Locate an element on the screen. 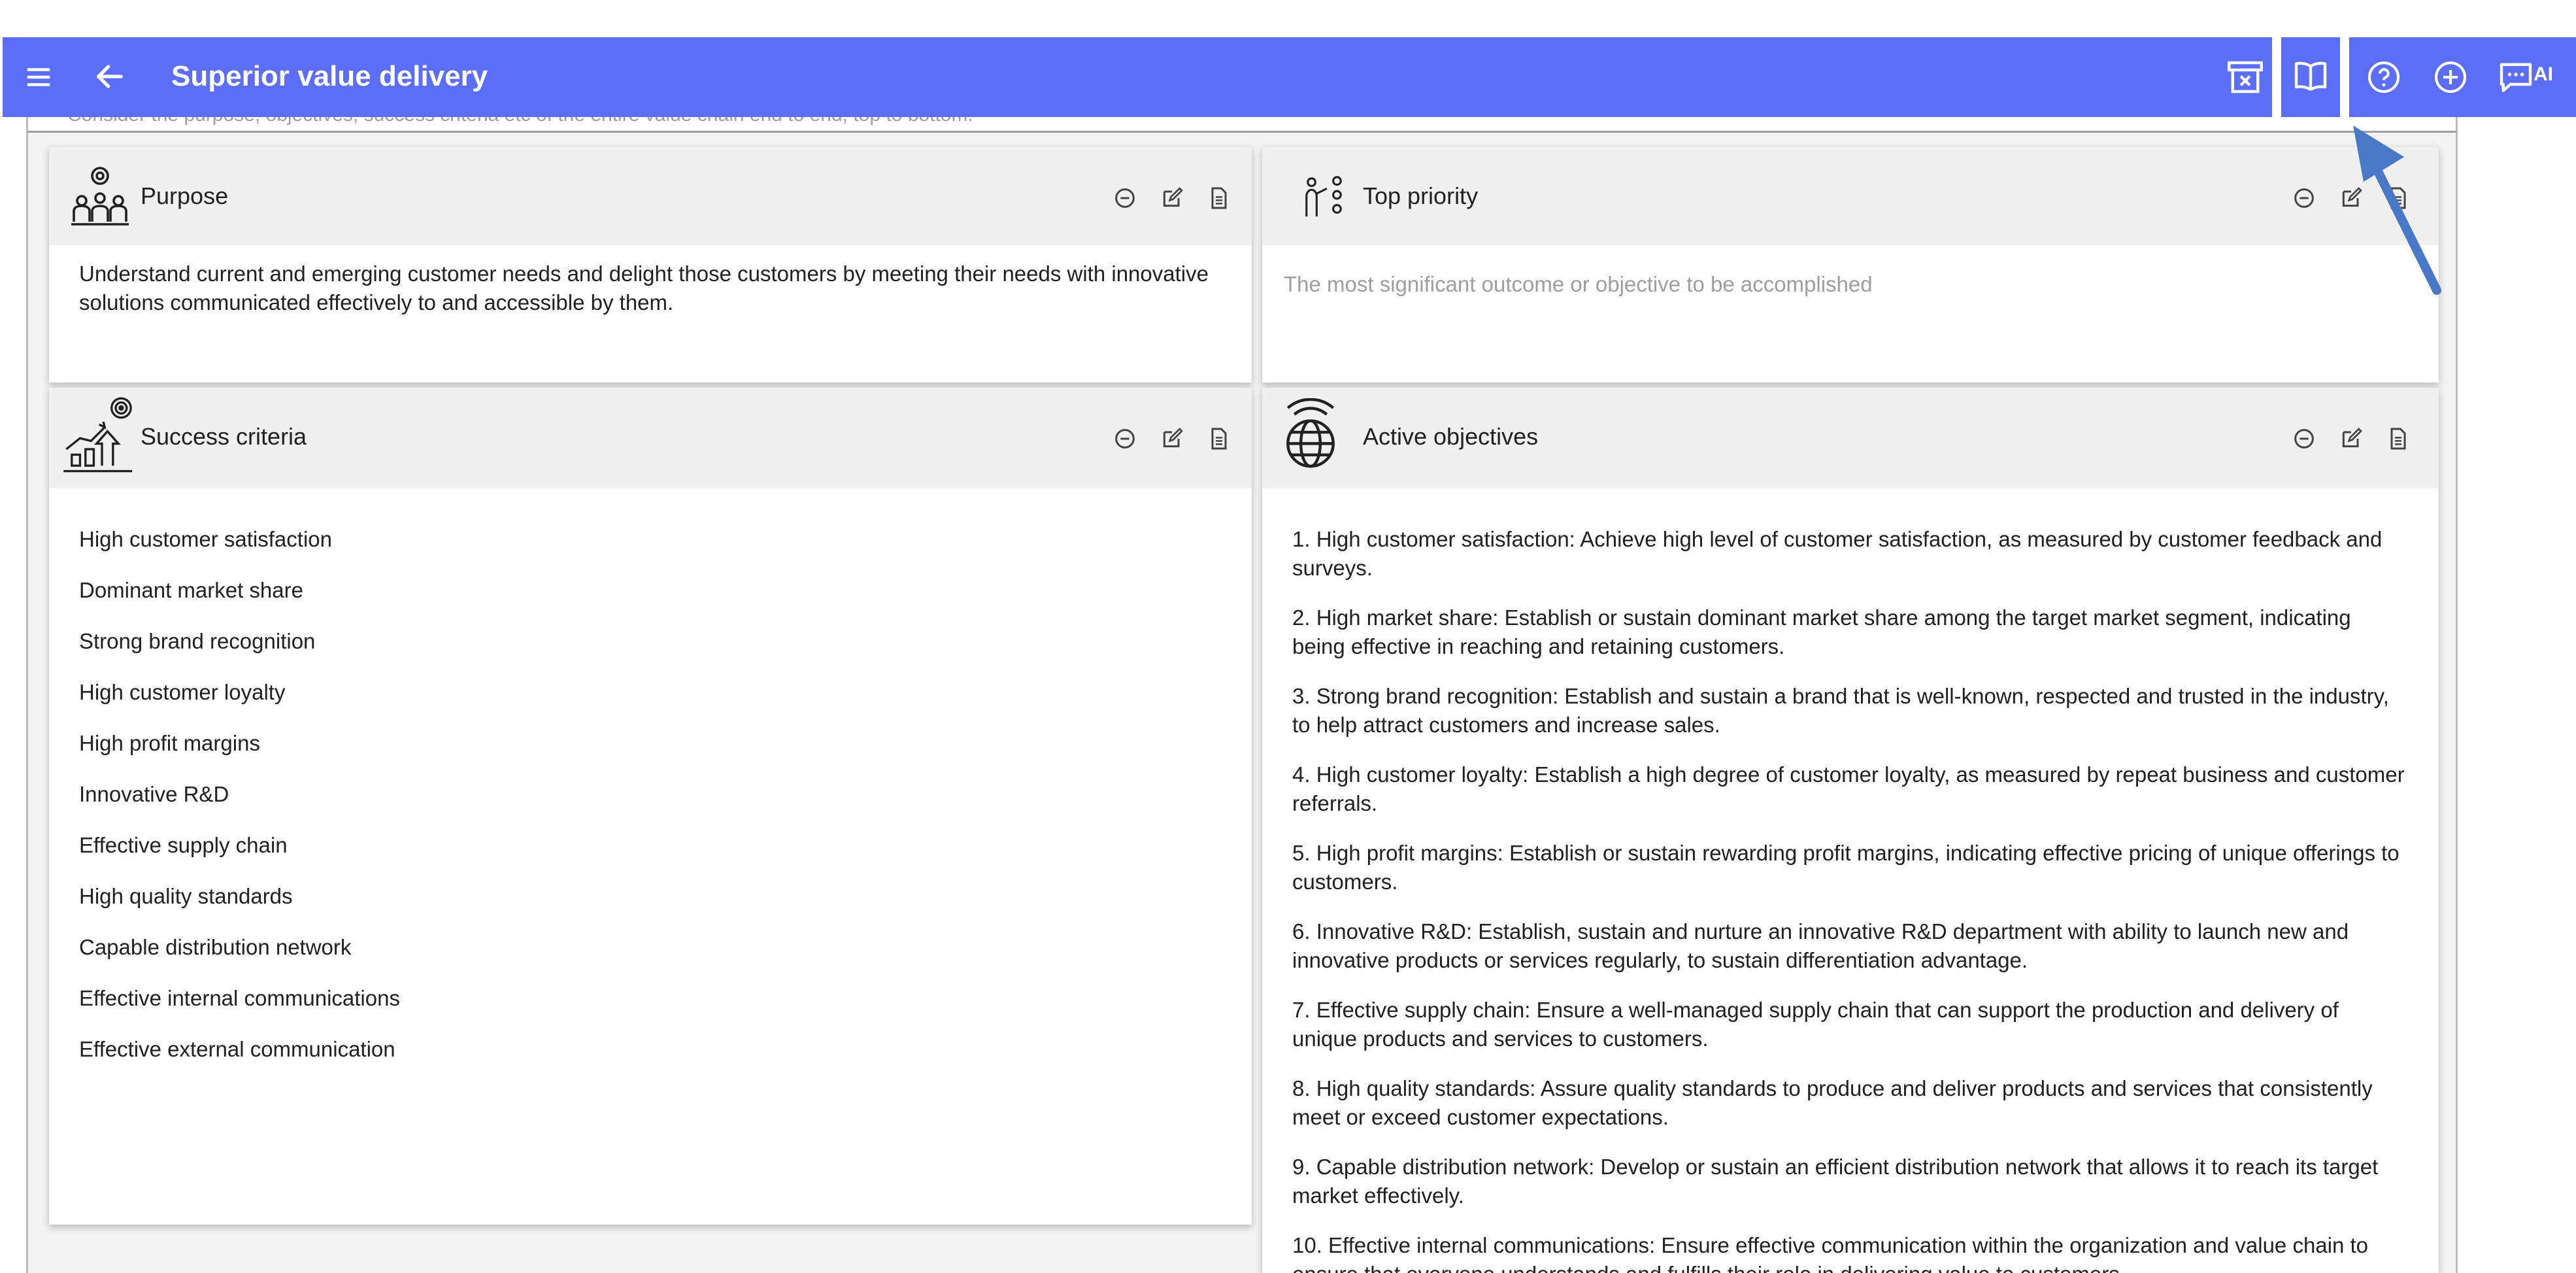 This screenshot has height=1273, width=2576. card-header: Purpose is located at coordinates (650, 196).